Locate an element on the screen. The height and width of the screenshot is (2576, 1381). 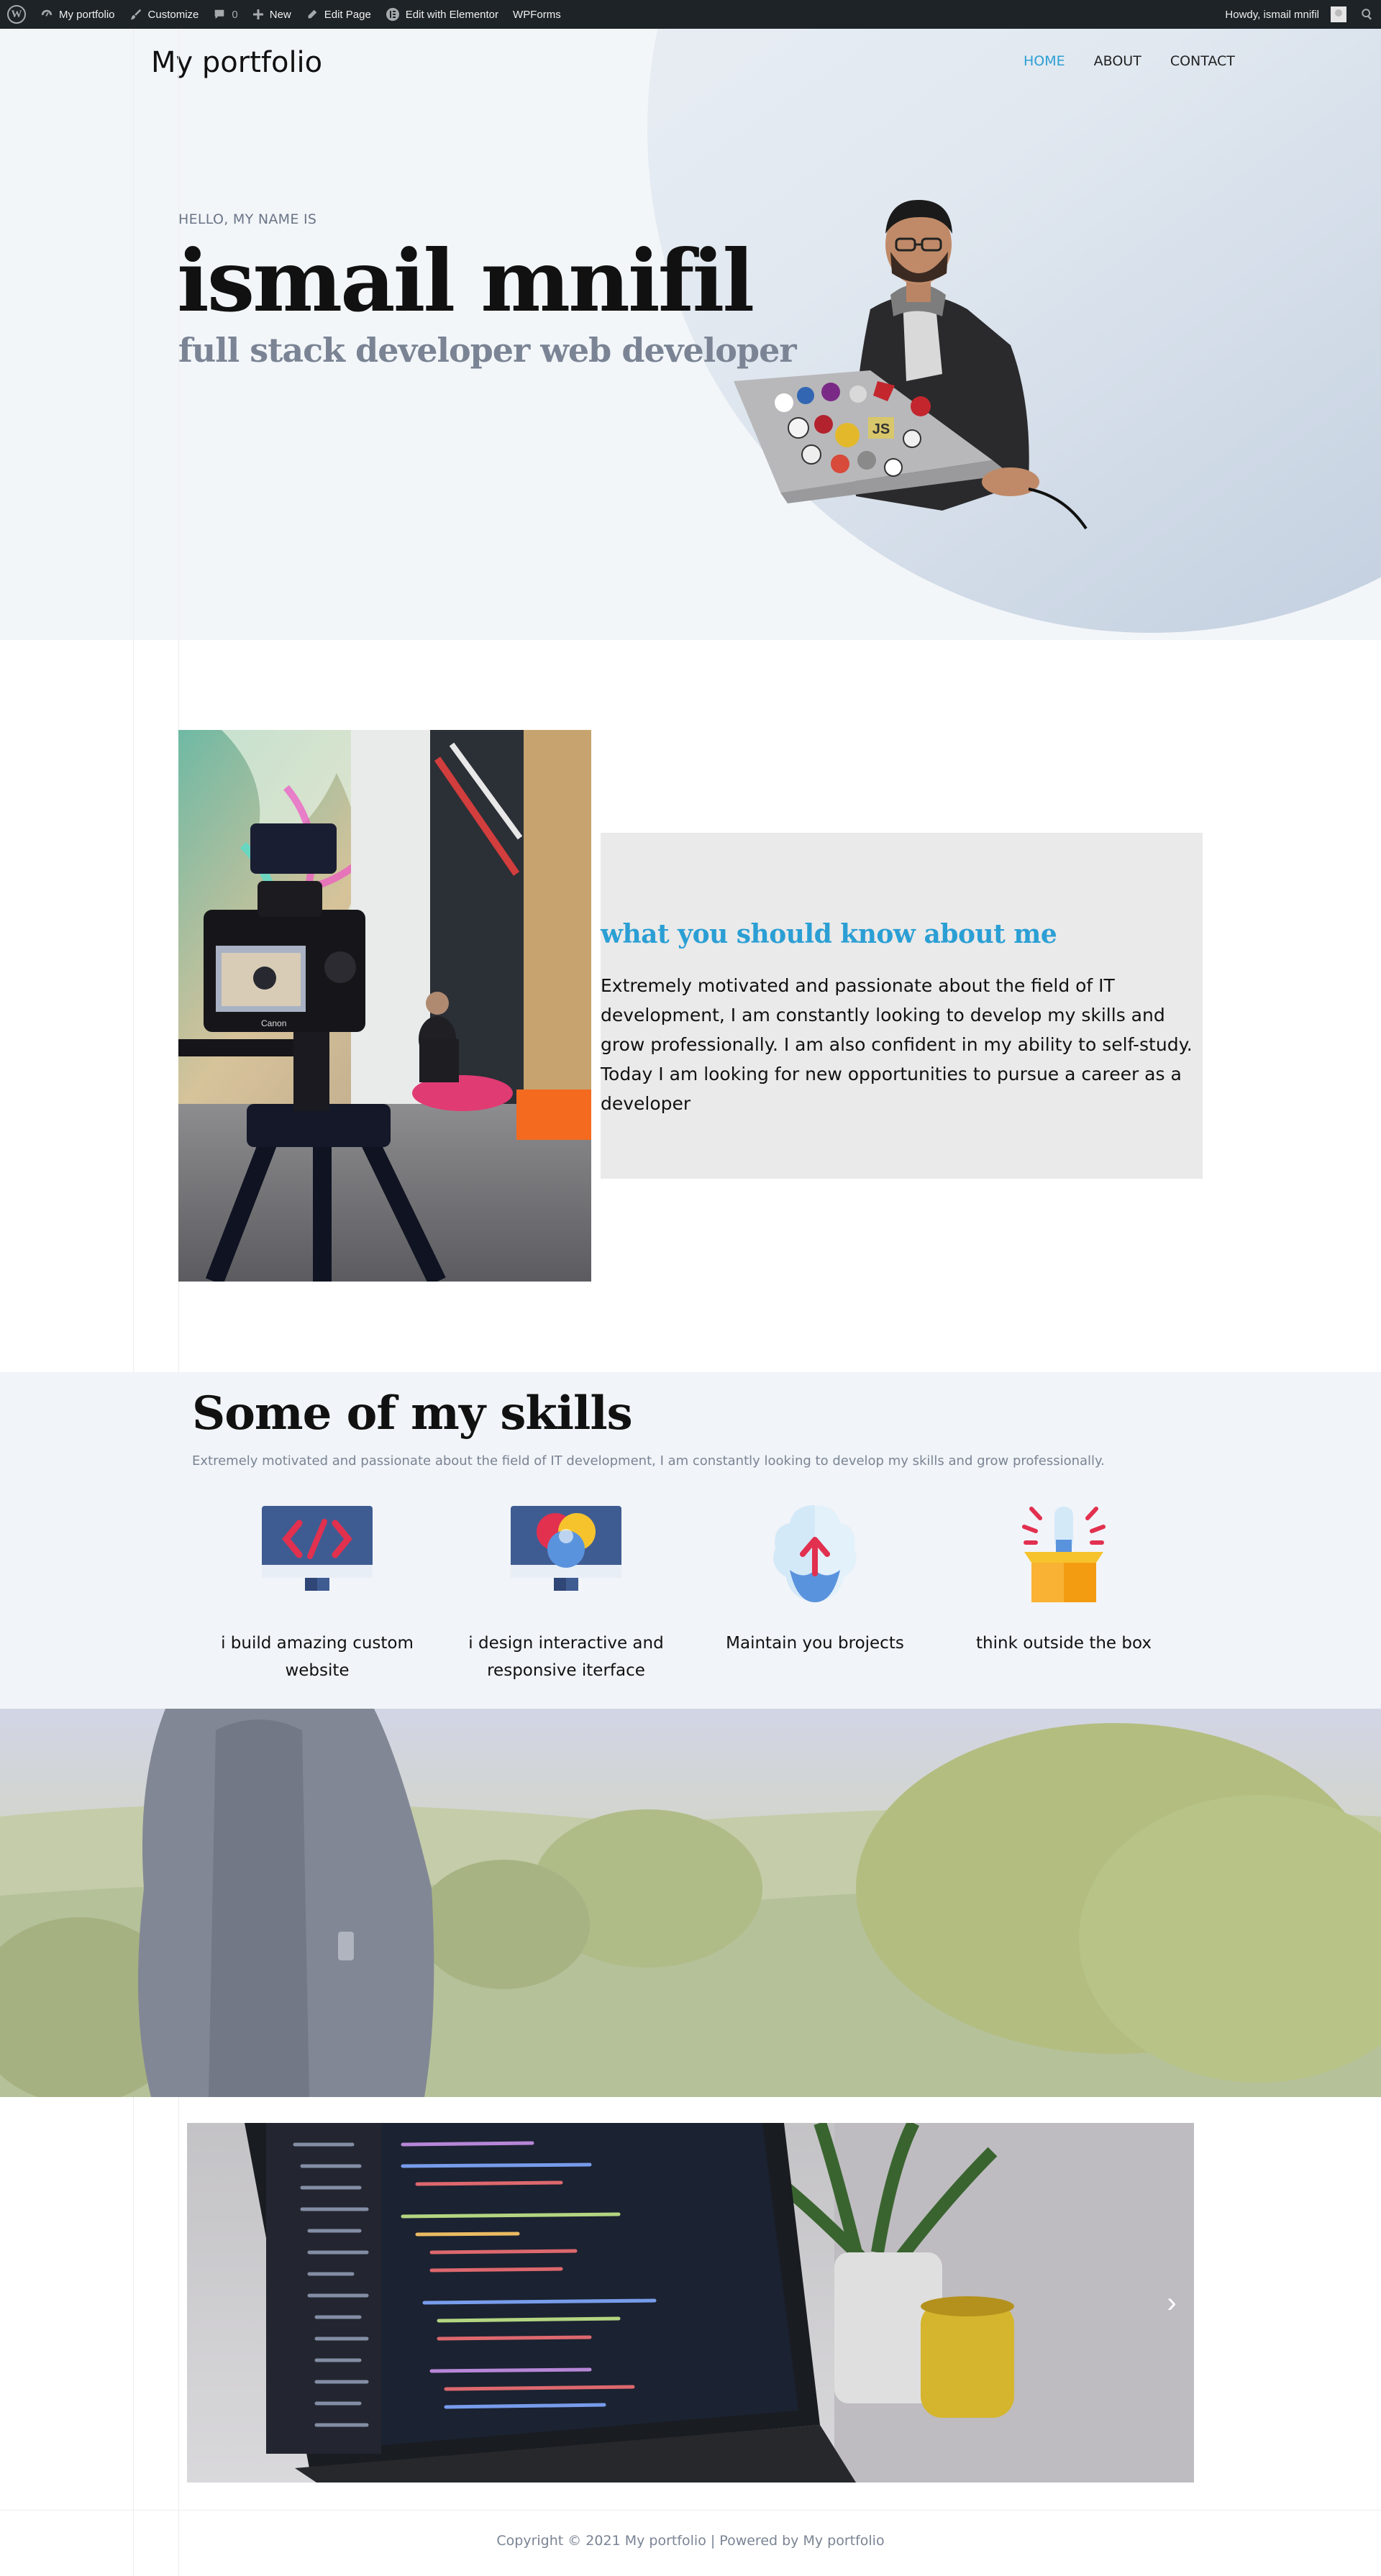
layout-guide-inner is located at coordinates (178, 1302).